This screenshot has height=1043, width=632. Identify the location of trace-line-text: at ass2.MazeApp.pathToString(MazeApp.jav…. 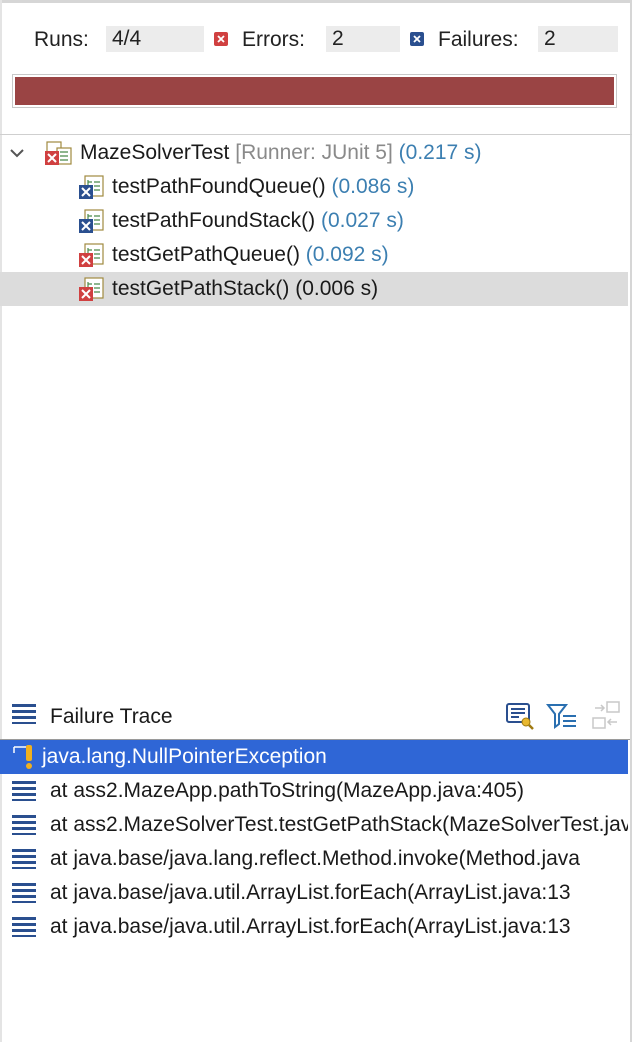
(287, 790).